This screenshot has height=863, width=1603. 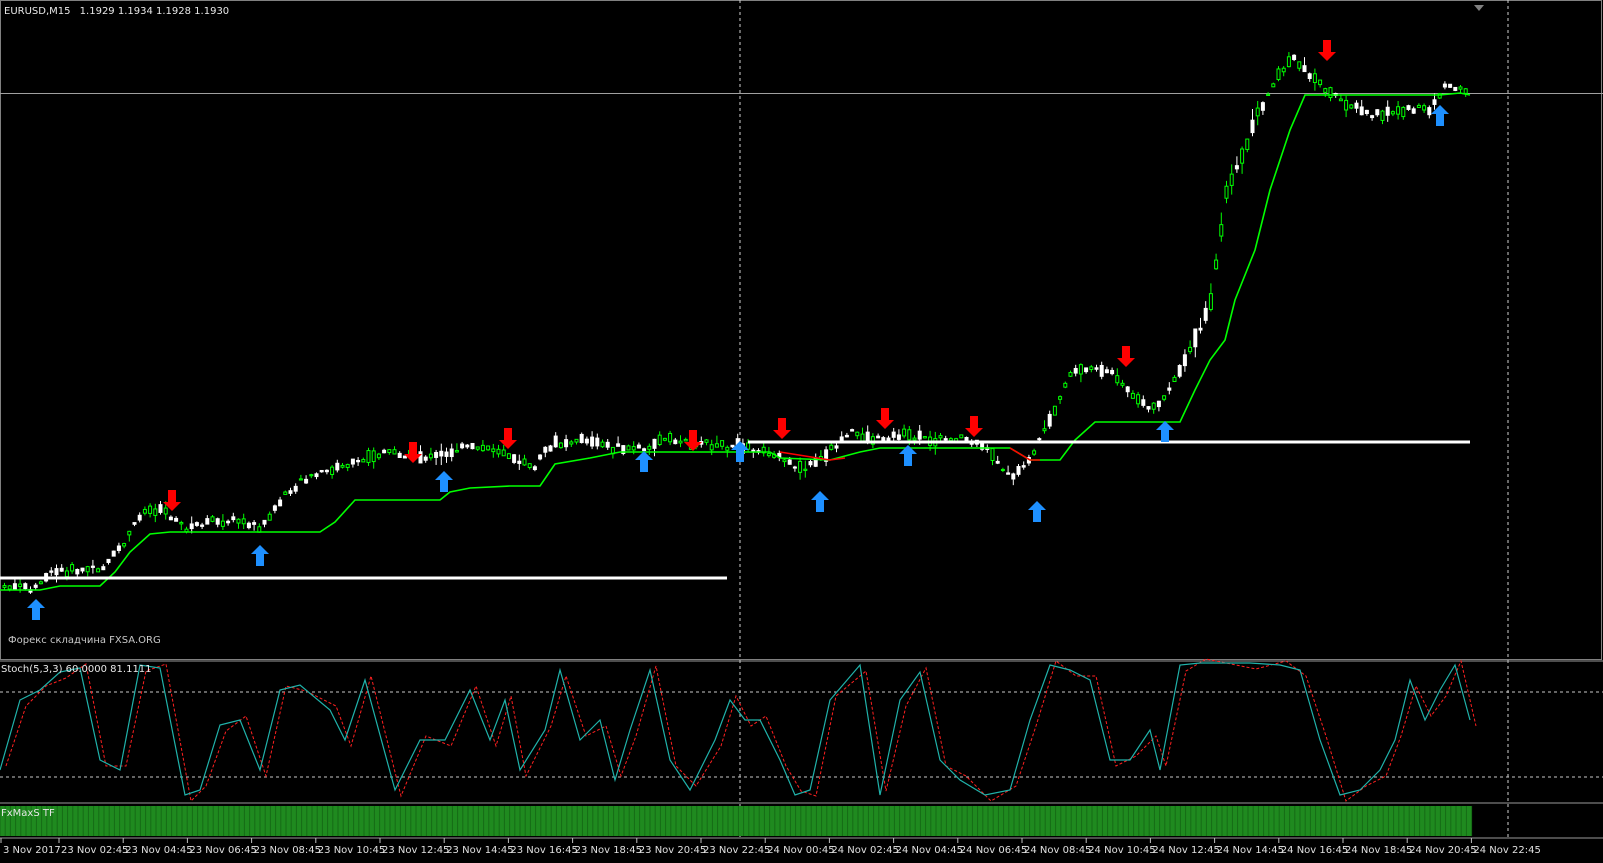 I want to click on time-axis-label: 24 Nov 06:45, so click(x=993, y=850).